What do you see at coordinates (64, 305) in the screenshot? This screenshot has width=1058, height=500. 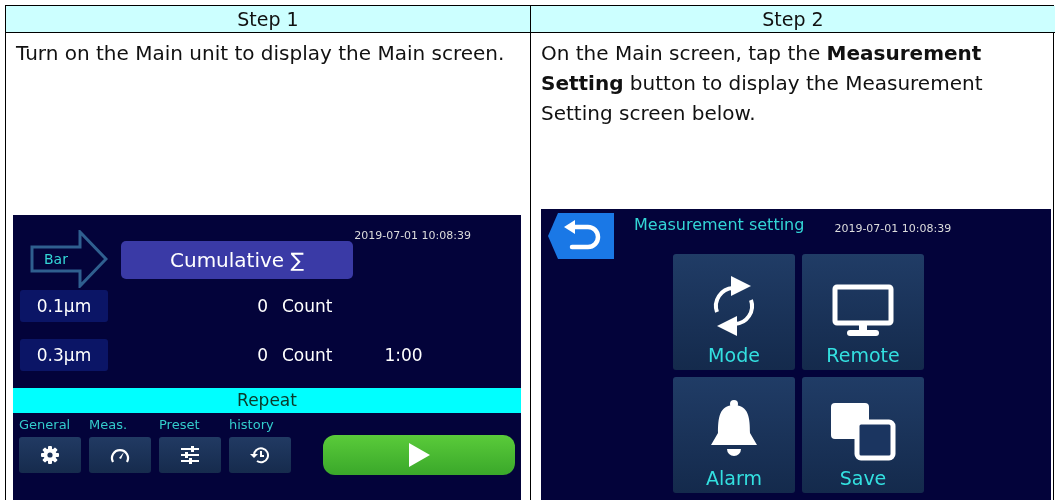 I see `particle-size-label: 0.1µm` at bounding box center [64, 305].